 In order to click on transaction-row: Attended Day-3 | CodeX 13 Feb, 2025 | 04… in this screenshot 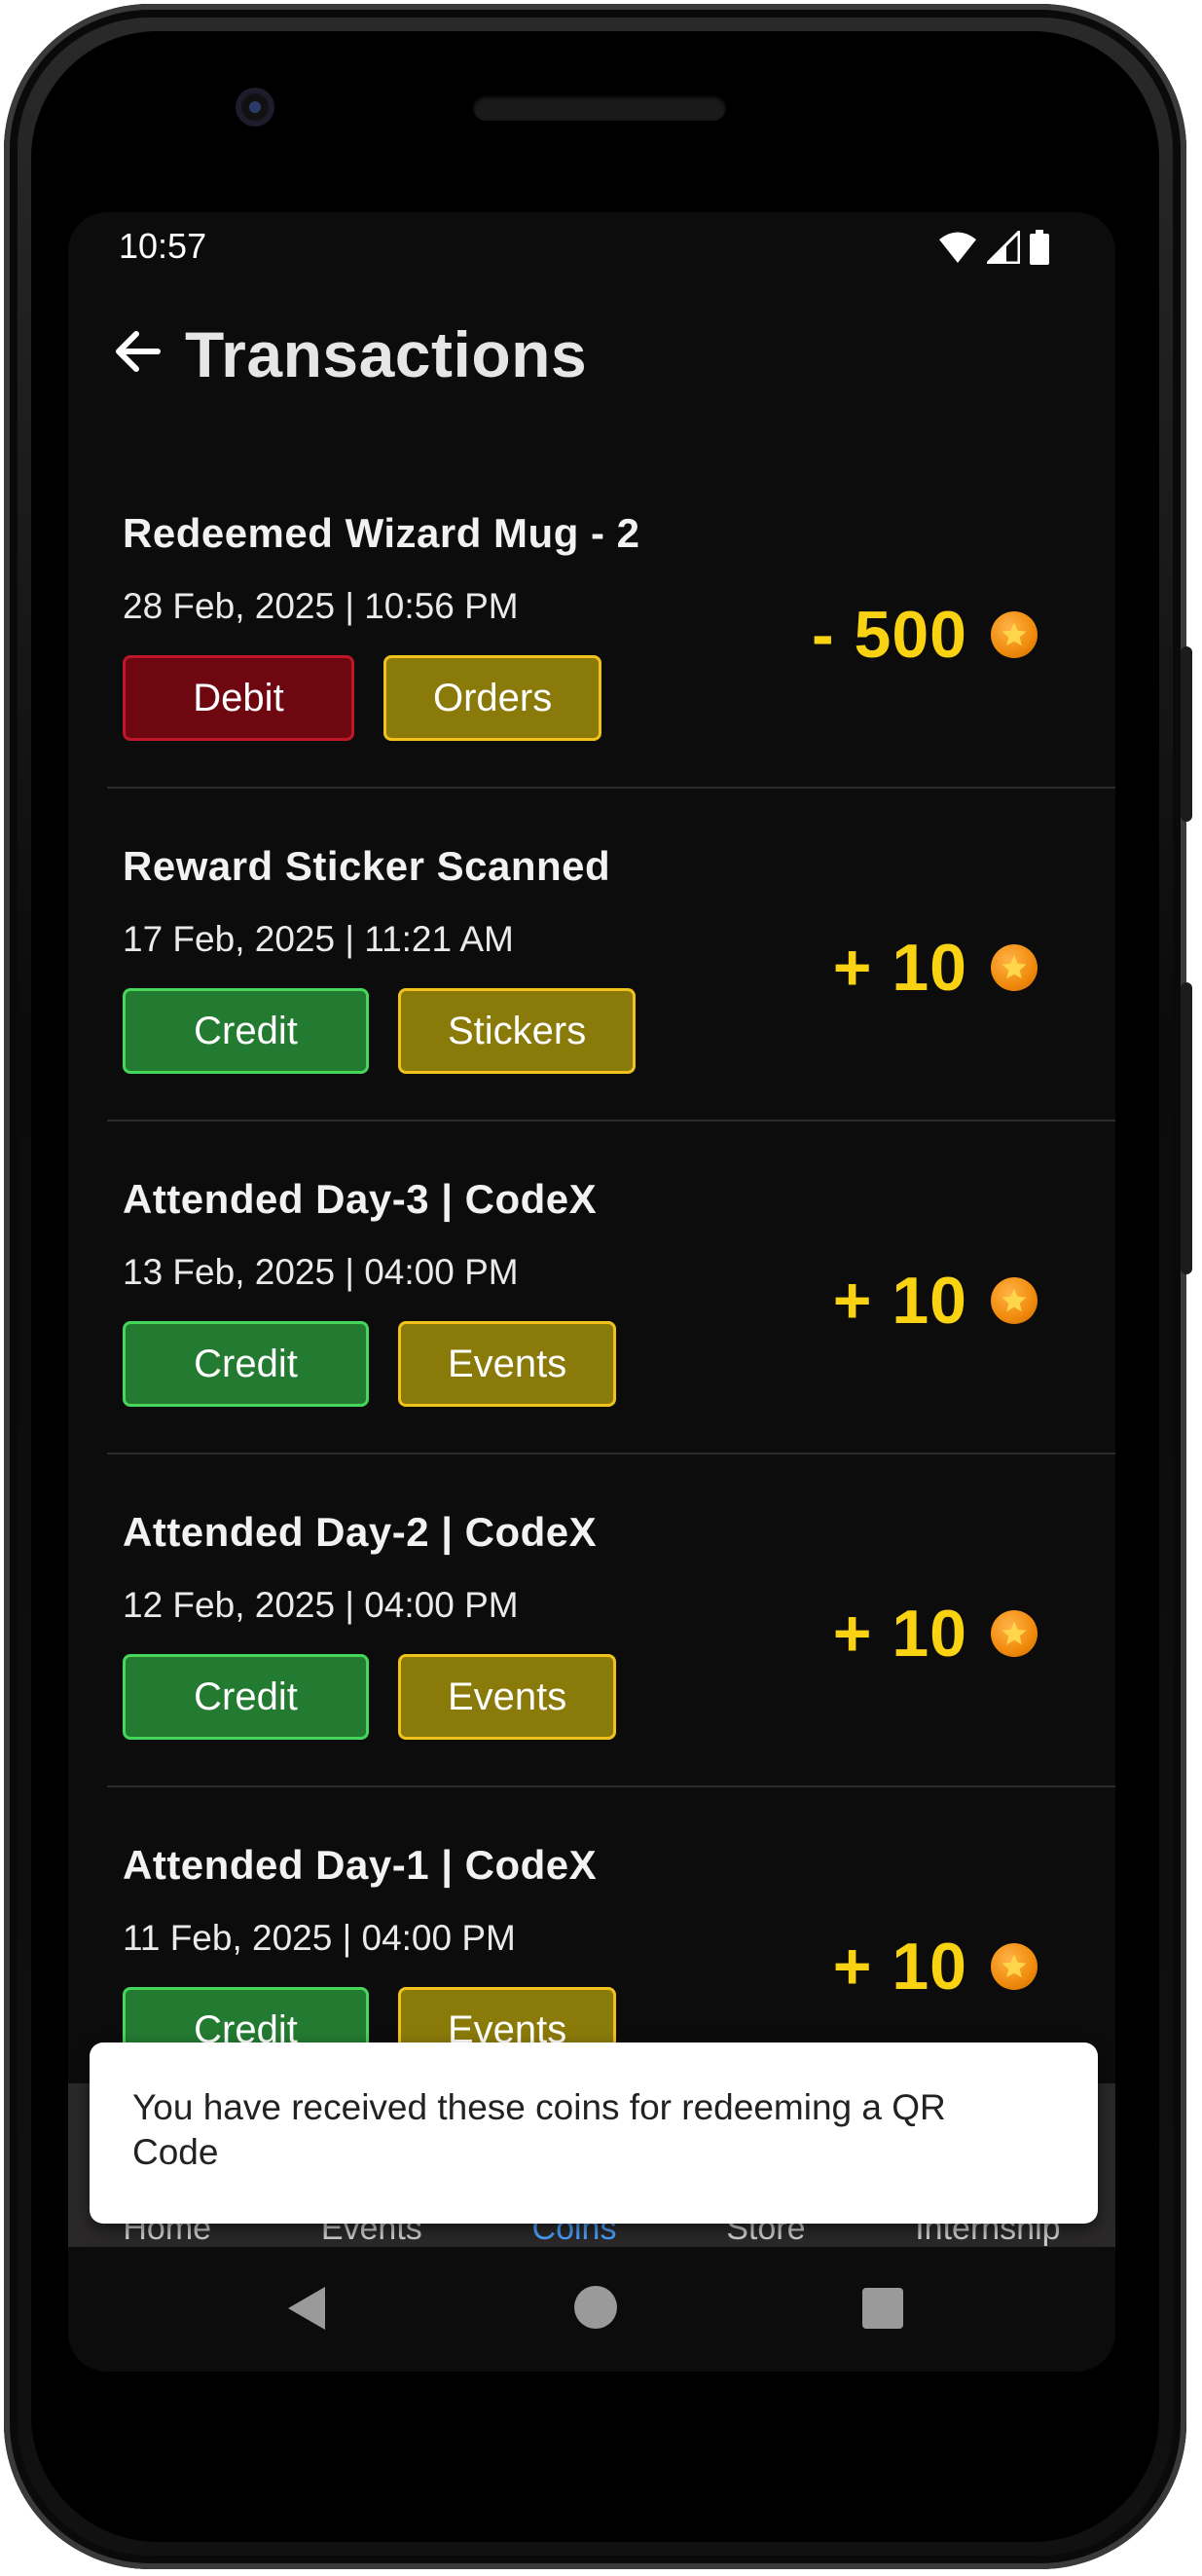, I will do `click(591, 1288)`.